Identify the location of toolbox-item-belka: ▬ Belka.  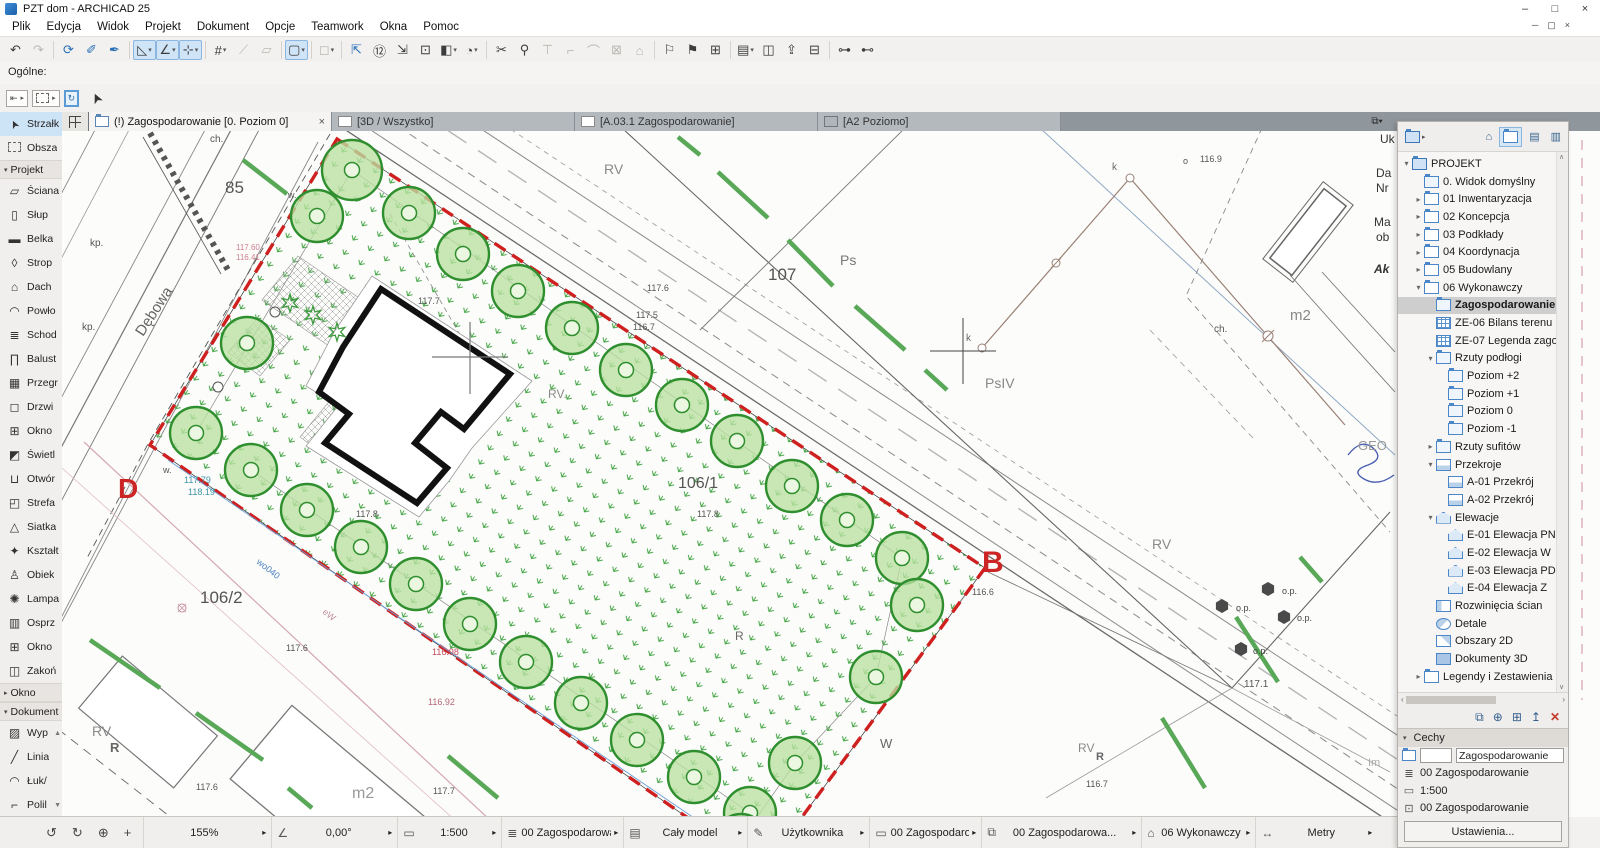
(31, 239).